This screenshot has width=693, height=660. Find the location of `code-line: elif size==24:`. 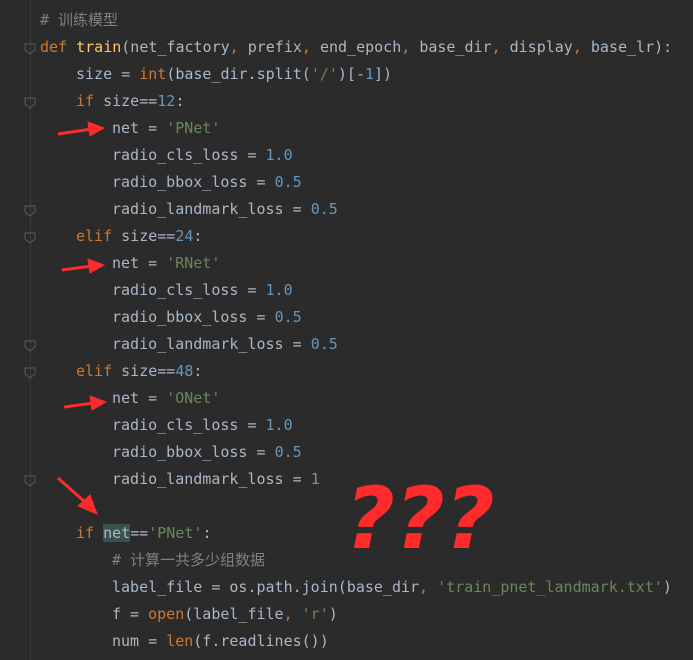

code-line: elif size==24: is located at coordinates (139, 236).